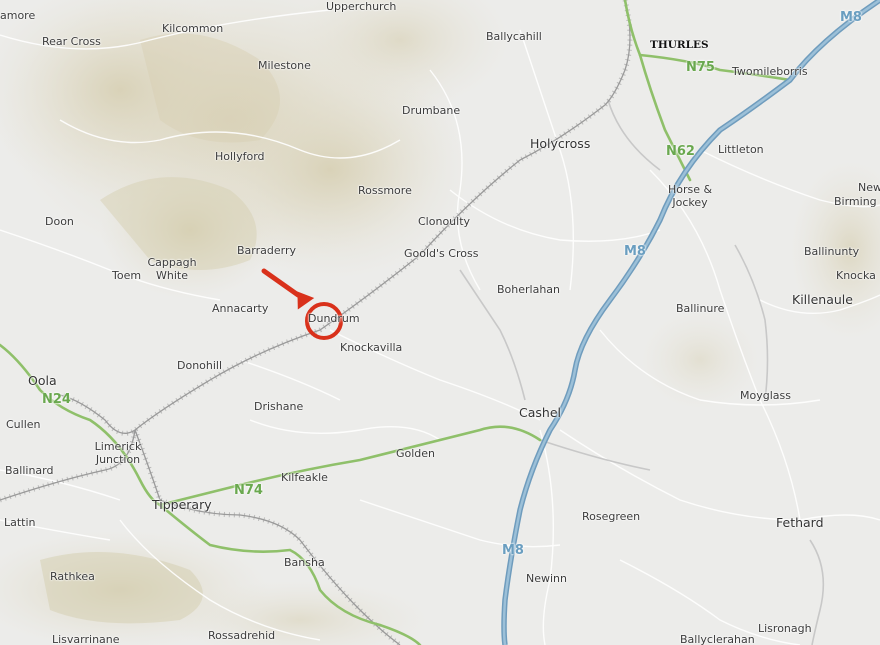 Image resolution: width=880 pixels, height=645 pixels. Describe the element at coordinates (334, 318) in the screenshot. I see `place-label-dundrum: Dundrum` at that location.